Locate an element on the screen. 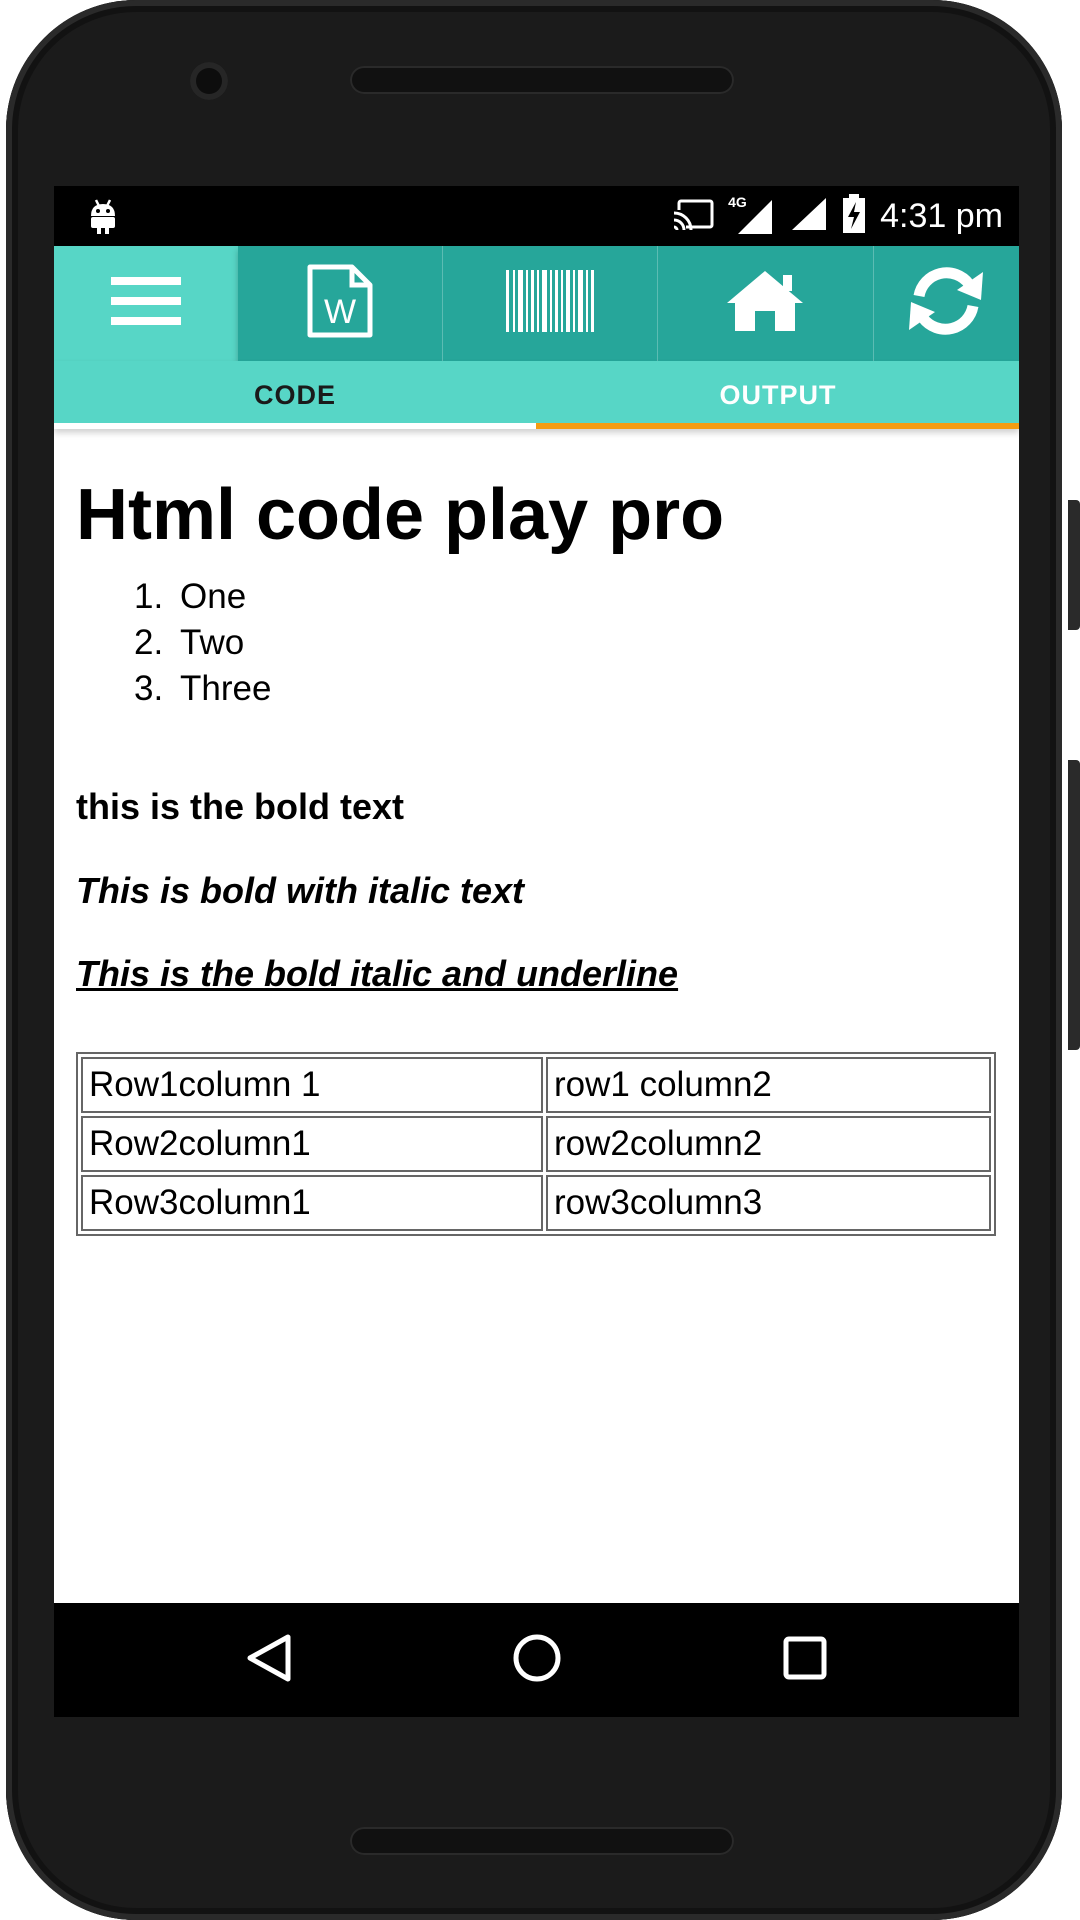 This screenshot has width=1080, height=1920. table-row: Row2column1 row2column2 is located at coordinates (536, 1144).